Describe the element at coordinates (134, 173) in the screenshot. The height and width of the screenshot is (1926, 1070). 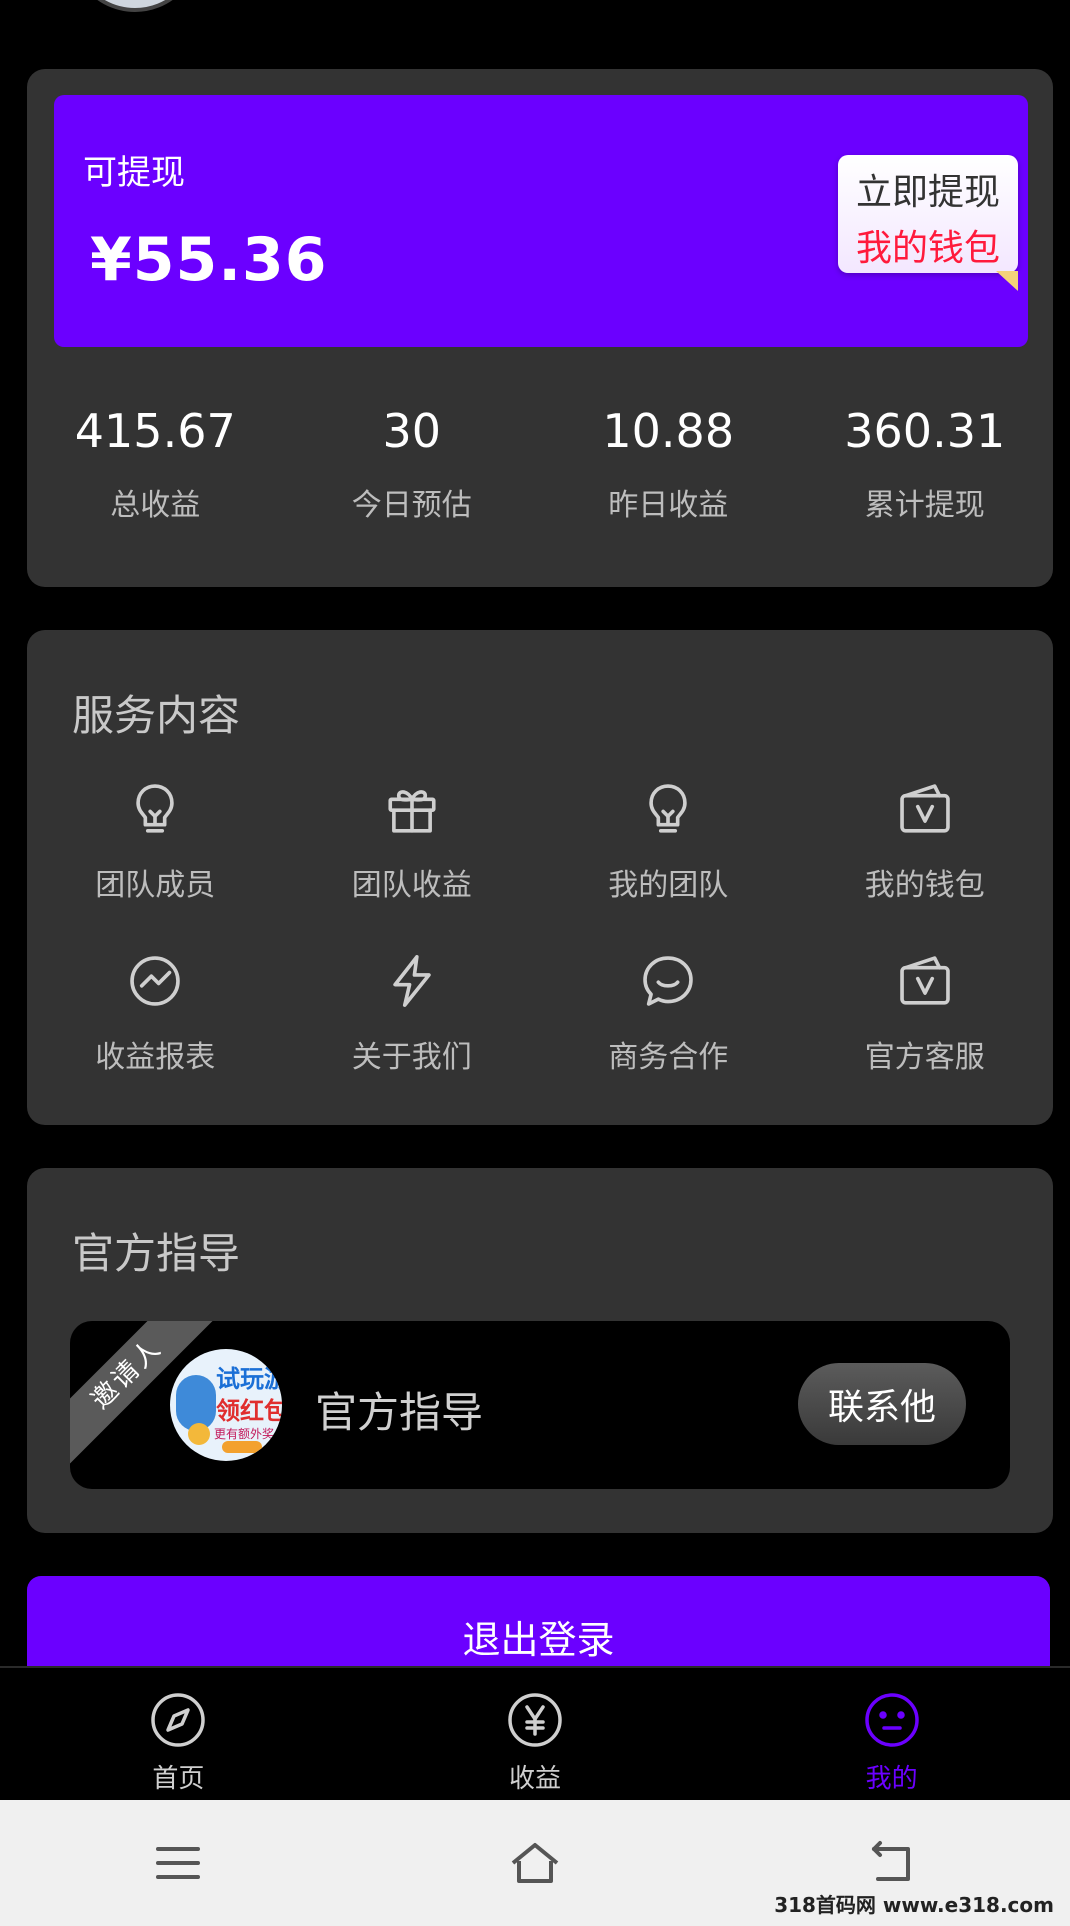
I see `balance-label: 可提现` at that location.